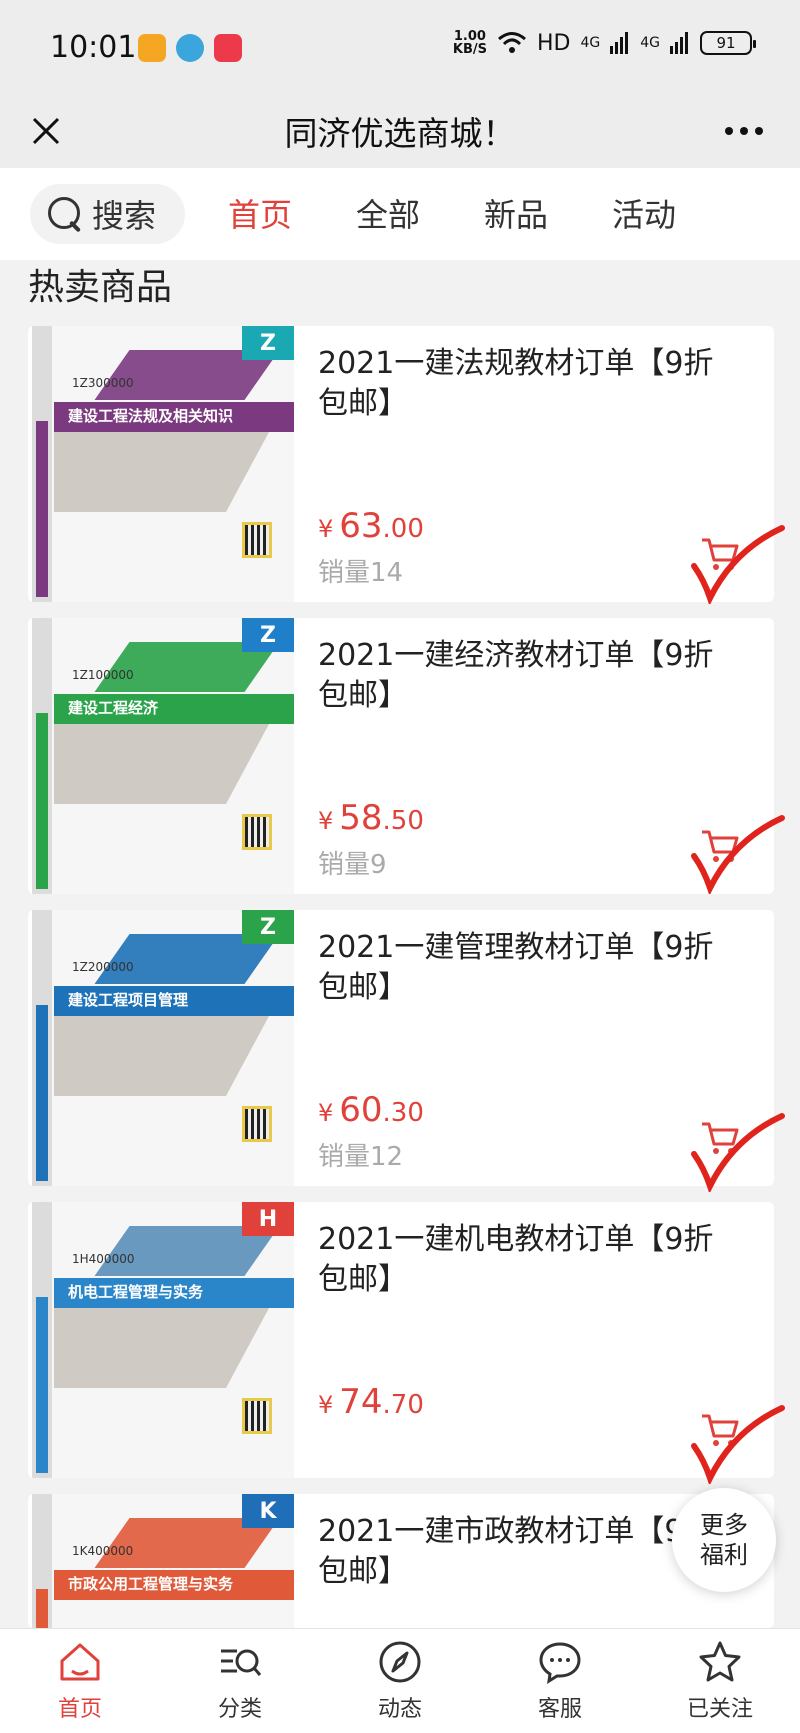 The width and height of the screenshot is (800, 1733). I want to click on search-label: 搜索, so click(124, 216).